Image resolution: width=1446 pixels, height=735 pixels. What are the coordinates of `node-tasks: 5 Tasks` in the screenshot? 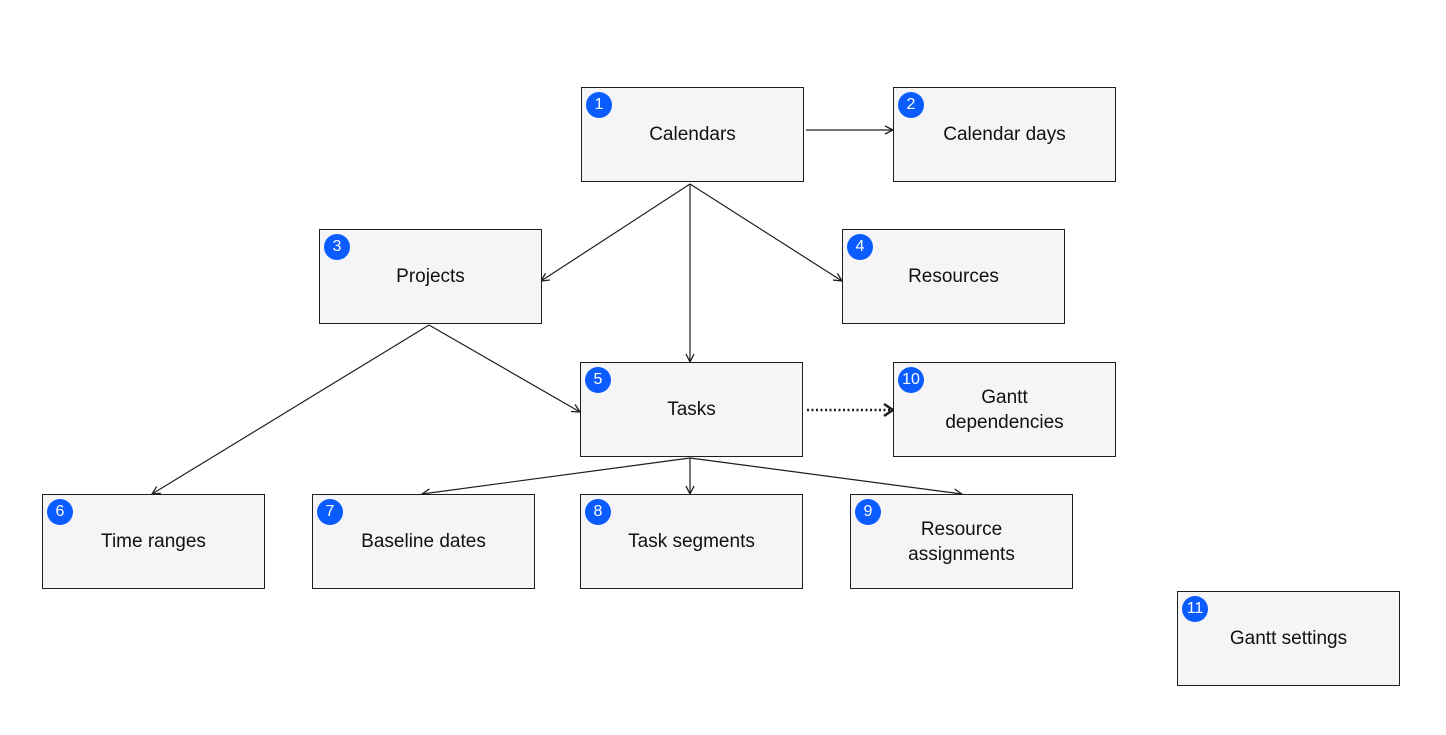 It's located at (691, 409).